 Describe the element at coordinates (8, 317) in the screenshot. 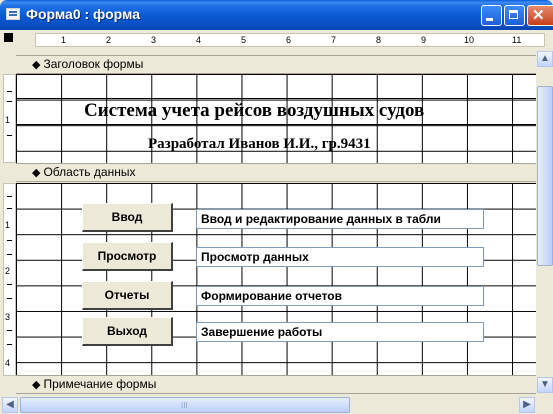

I see `vruler-mark: 3` at that location.